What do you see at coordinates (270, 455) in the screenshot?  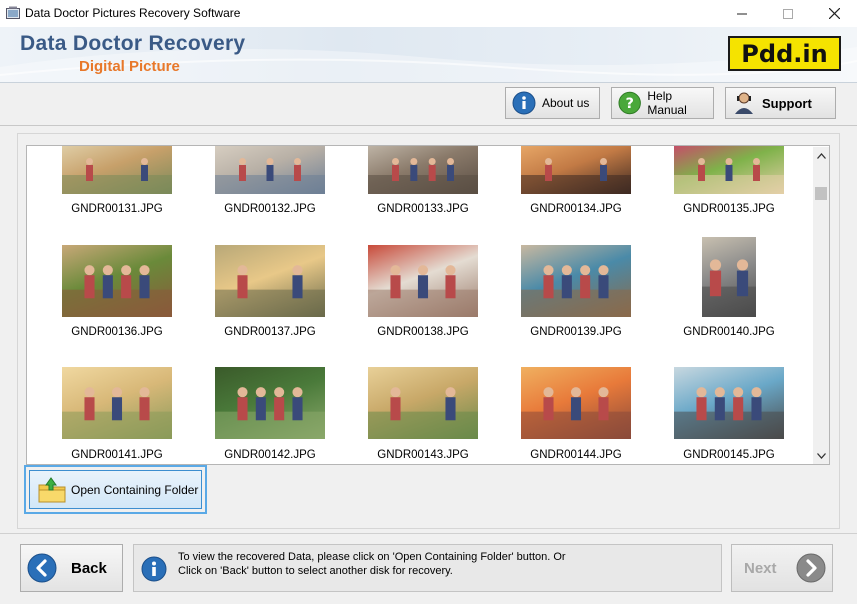 I see `photo-filename: GNDR00142.JPG` at bounding box center [270, 455].